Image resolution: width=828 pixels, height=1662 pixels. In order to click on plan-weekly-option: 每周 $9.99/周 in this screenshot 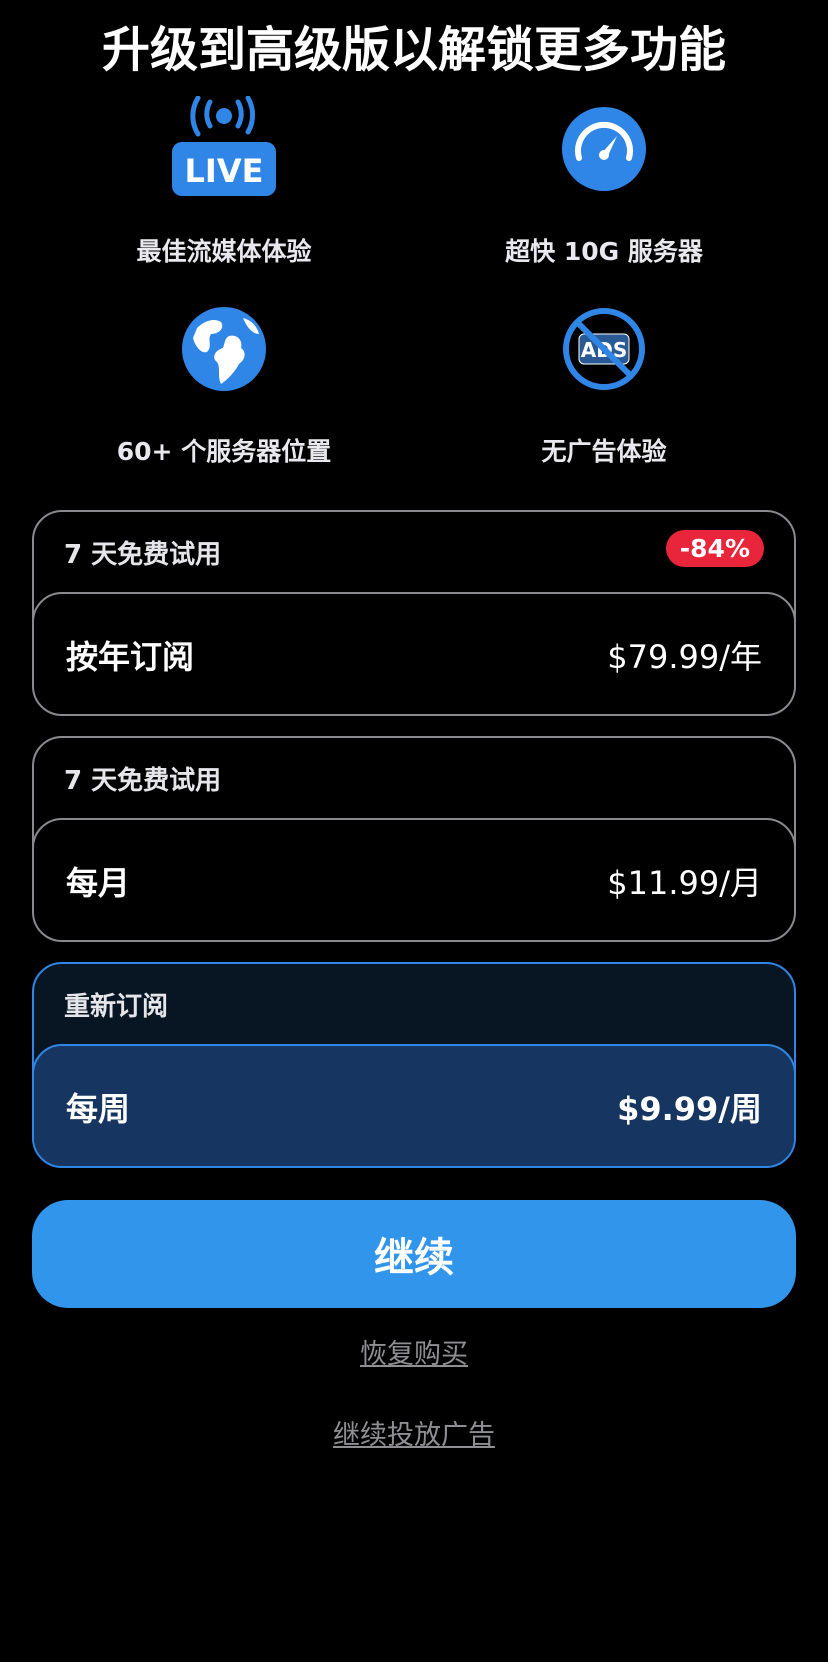, I will do `click(414, 1105)`.